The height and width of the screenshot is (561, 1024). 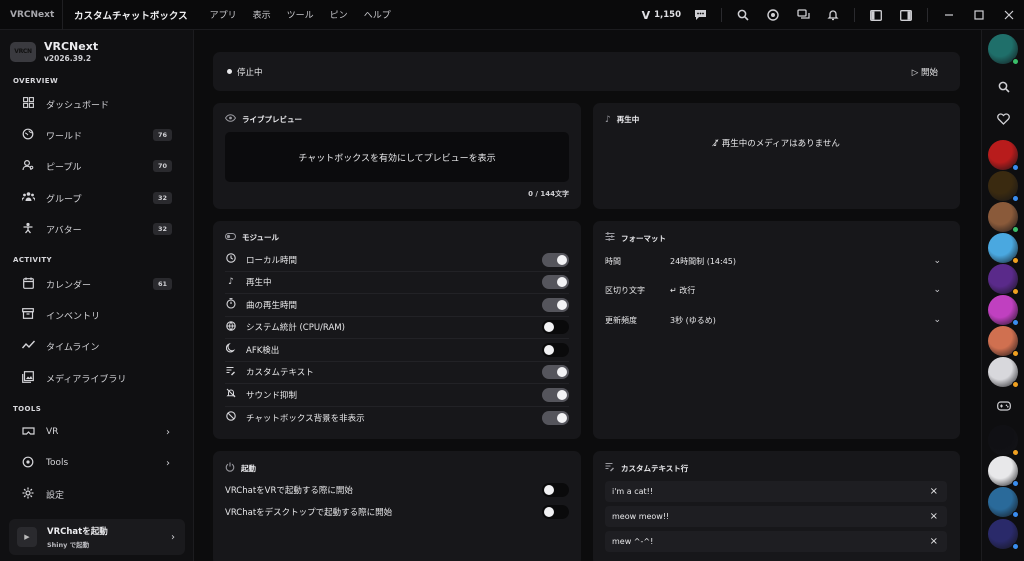 I want to click on toggle-icon, so click(x=230, y=237).